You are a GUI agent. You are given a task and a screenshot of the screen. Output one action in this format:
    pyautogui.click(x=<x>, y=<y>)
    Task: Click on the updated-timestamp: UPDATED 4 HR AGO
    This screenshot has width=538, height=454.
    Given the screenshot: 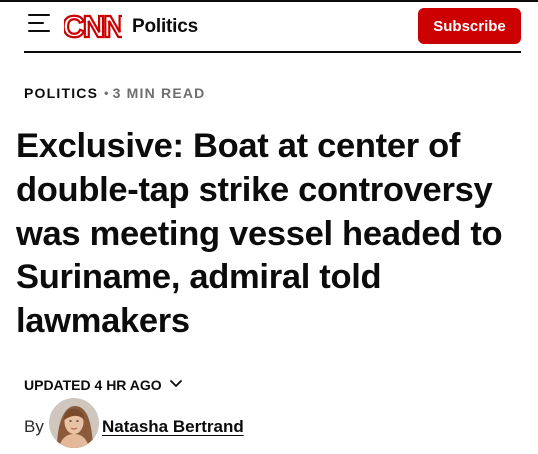 What is the action you would take?
    pyautogui.click(x=103, y=384)
    